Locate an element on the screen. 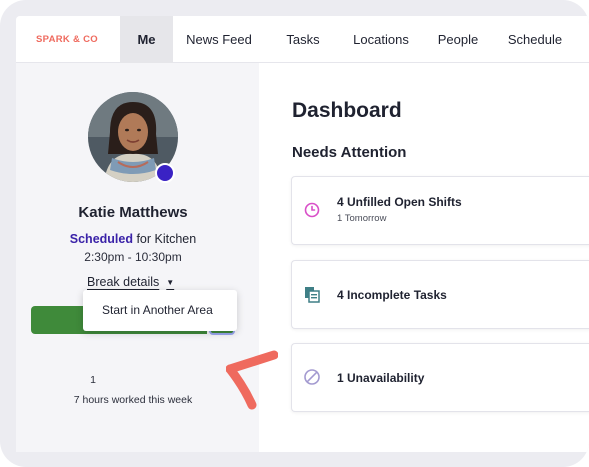  hours-worked-week: 7 hours worked this week is located at coordinates (133, 400).